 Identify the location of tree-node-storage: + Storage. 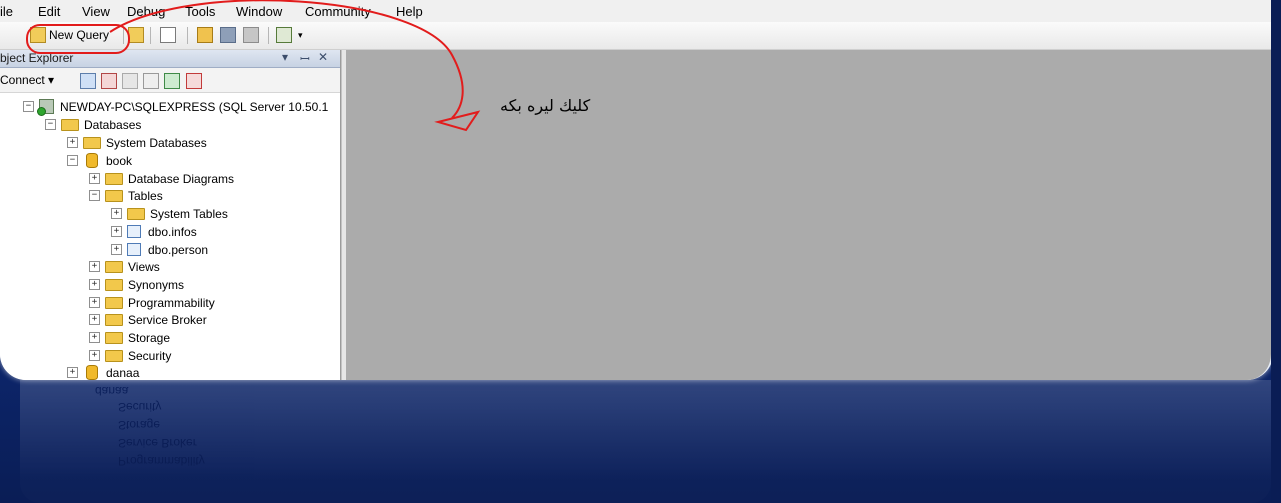
(129, 337).